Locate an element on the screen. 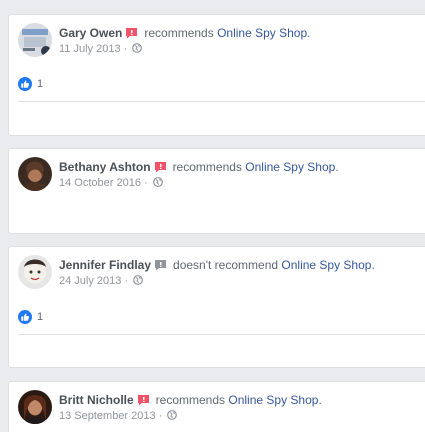 Image resolution: width=425 pixels, height=432 pixels. avatar-gary-owen is located at coordinates (35, 40).